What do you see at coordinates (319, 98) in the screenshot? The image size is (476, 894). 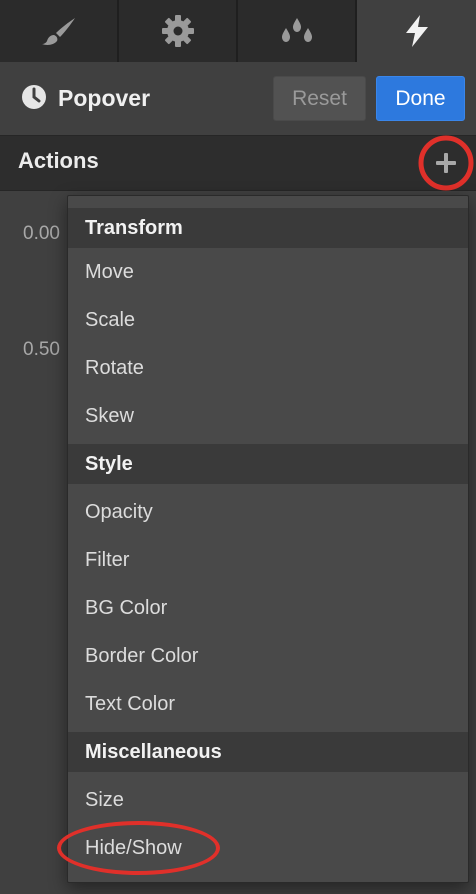 I see `reset-button: Reset` at bounding box center [319, 98].